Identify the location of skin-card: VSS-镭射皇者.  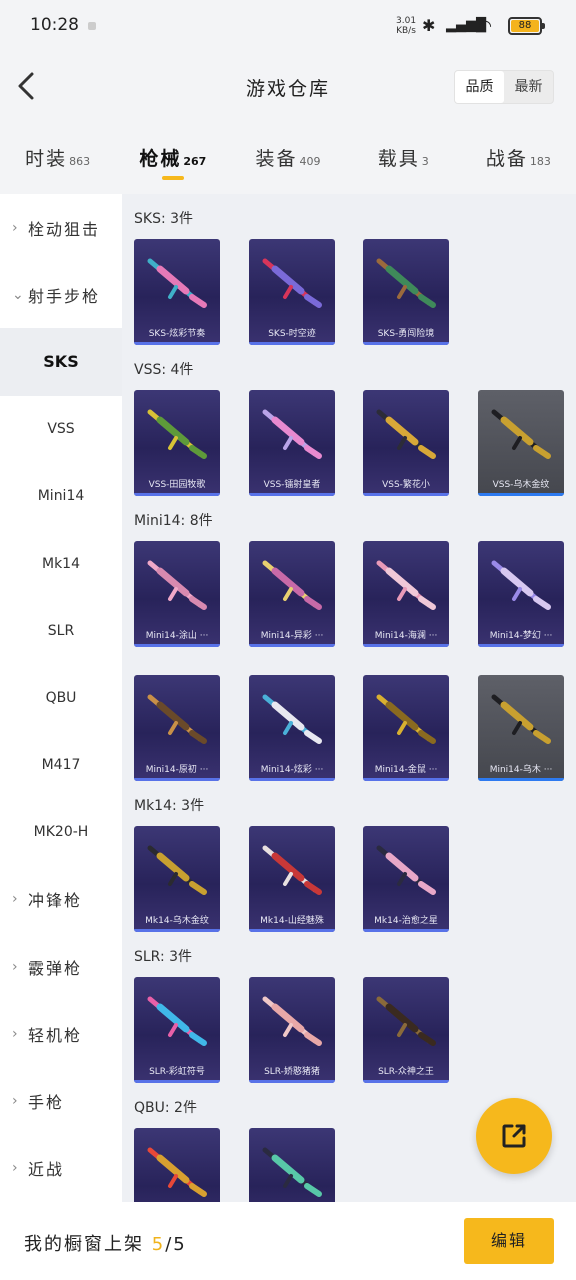
(292, 443).